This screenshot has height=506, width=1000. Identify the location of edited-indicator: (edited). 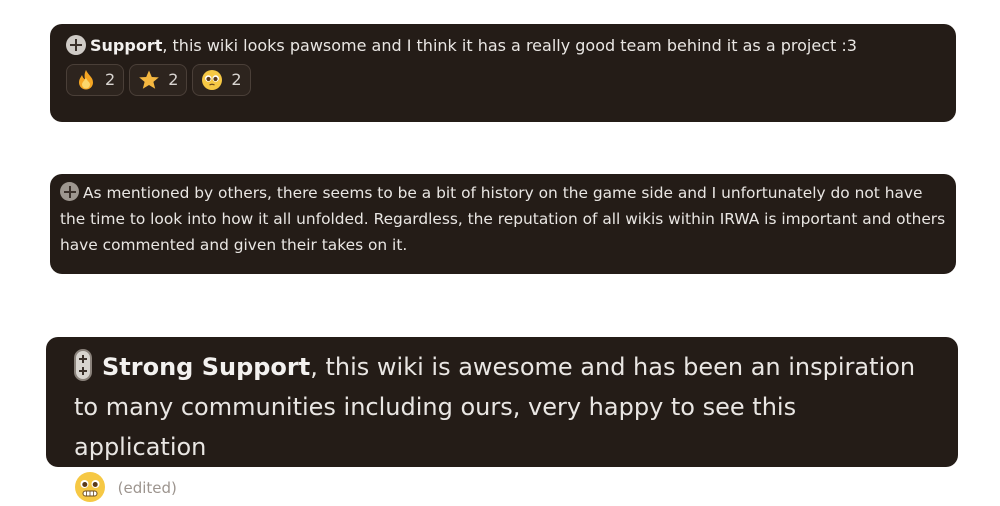
(147, 488).